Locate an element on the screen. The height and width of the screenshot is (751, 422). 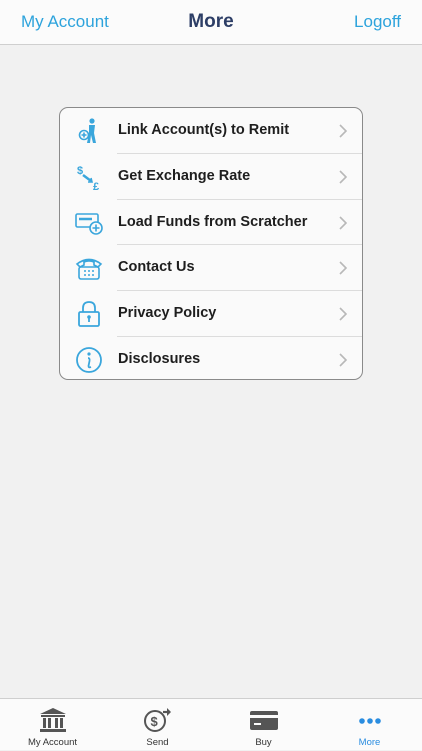
lock-icon is located at coordinates (89, 314).